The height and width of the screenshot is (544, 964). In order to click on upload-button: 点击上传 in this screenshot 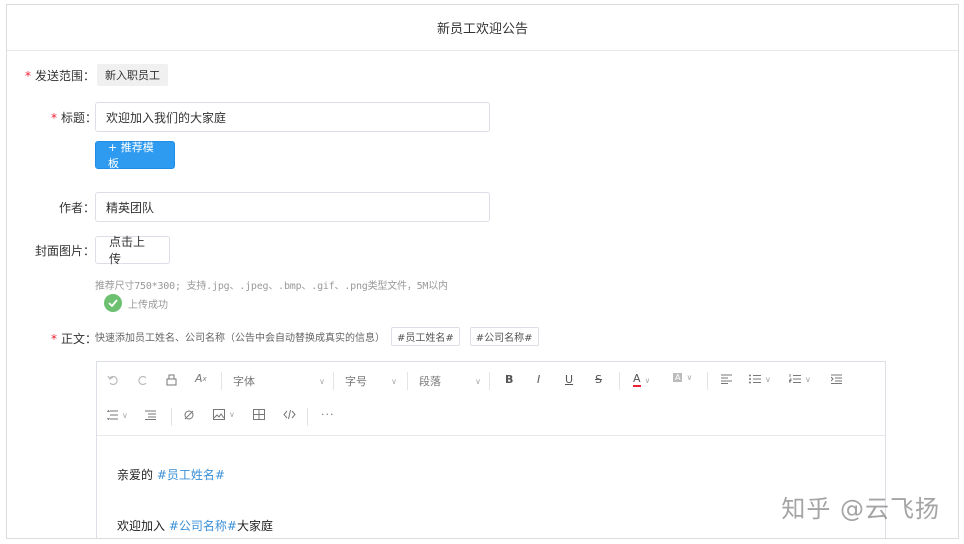, I will do `click(132, 250)`.